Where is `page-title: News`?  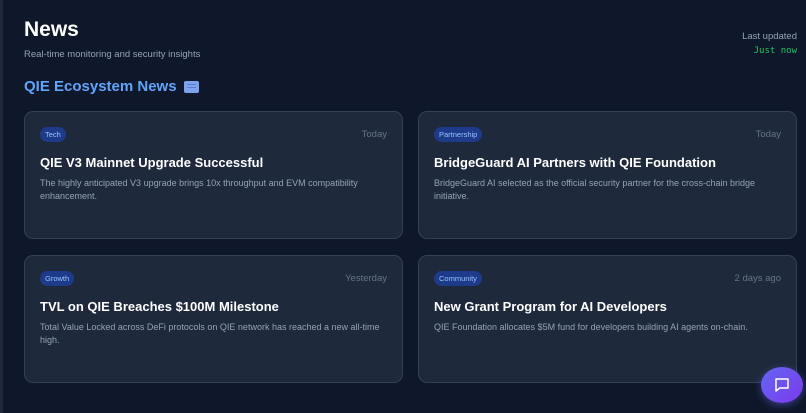 page-title: News is located at coordinates (51, 29).